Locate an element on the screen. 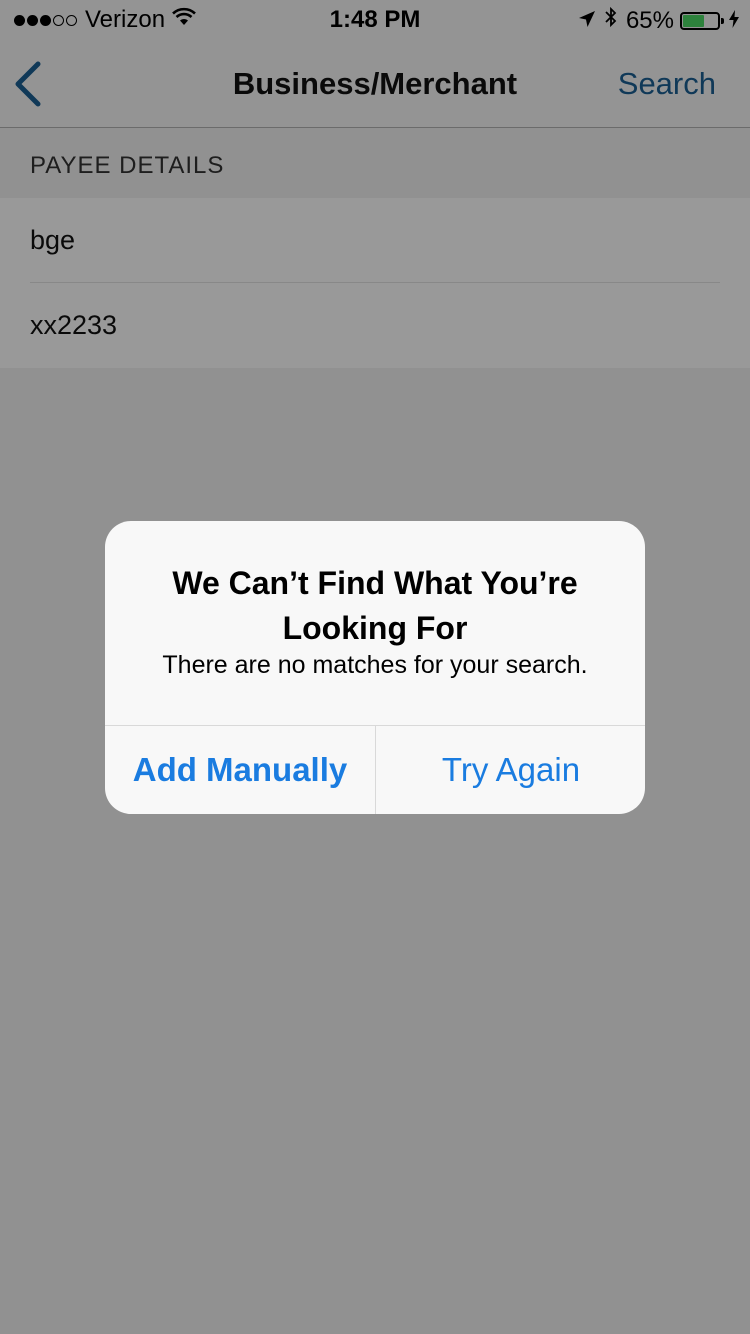 The image size is (750, 1334). add-manually-button: Add Manually is located at coordinates (240, 770).